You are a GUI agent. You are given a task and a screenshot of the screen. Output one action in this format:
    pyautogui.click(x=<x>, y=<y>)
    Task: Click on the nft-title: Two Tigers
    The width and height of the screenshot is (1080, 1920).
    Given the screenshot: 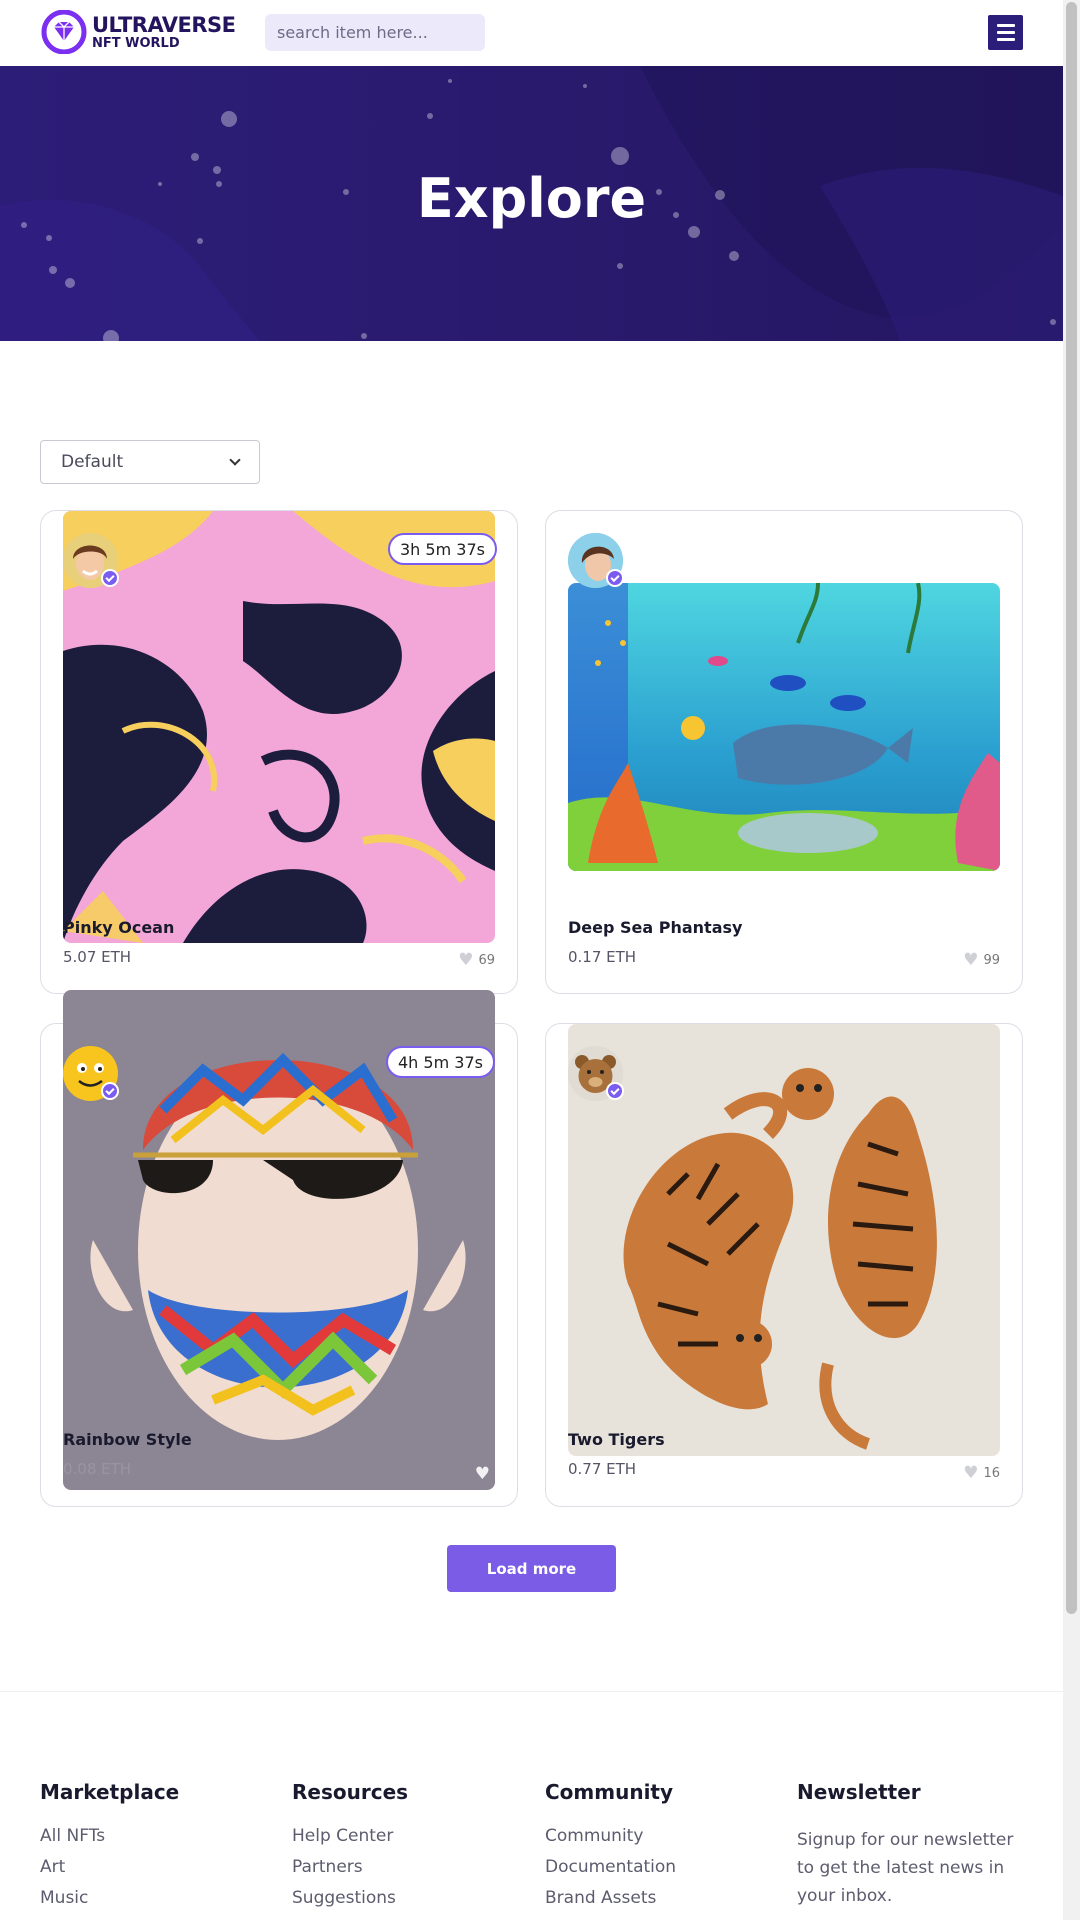 What is the action you would take?
    pyautogui.click(x=616, y=1439)
    